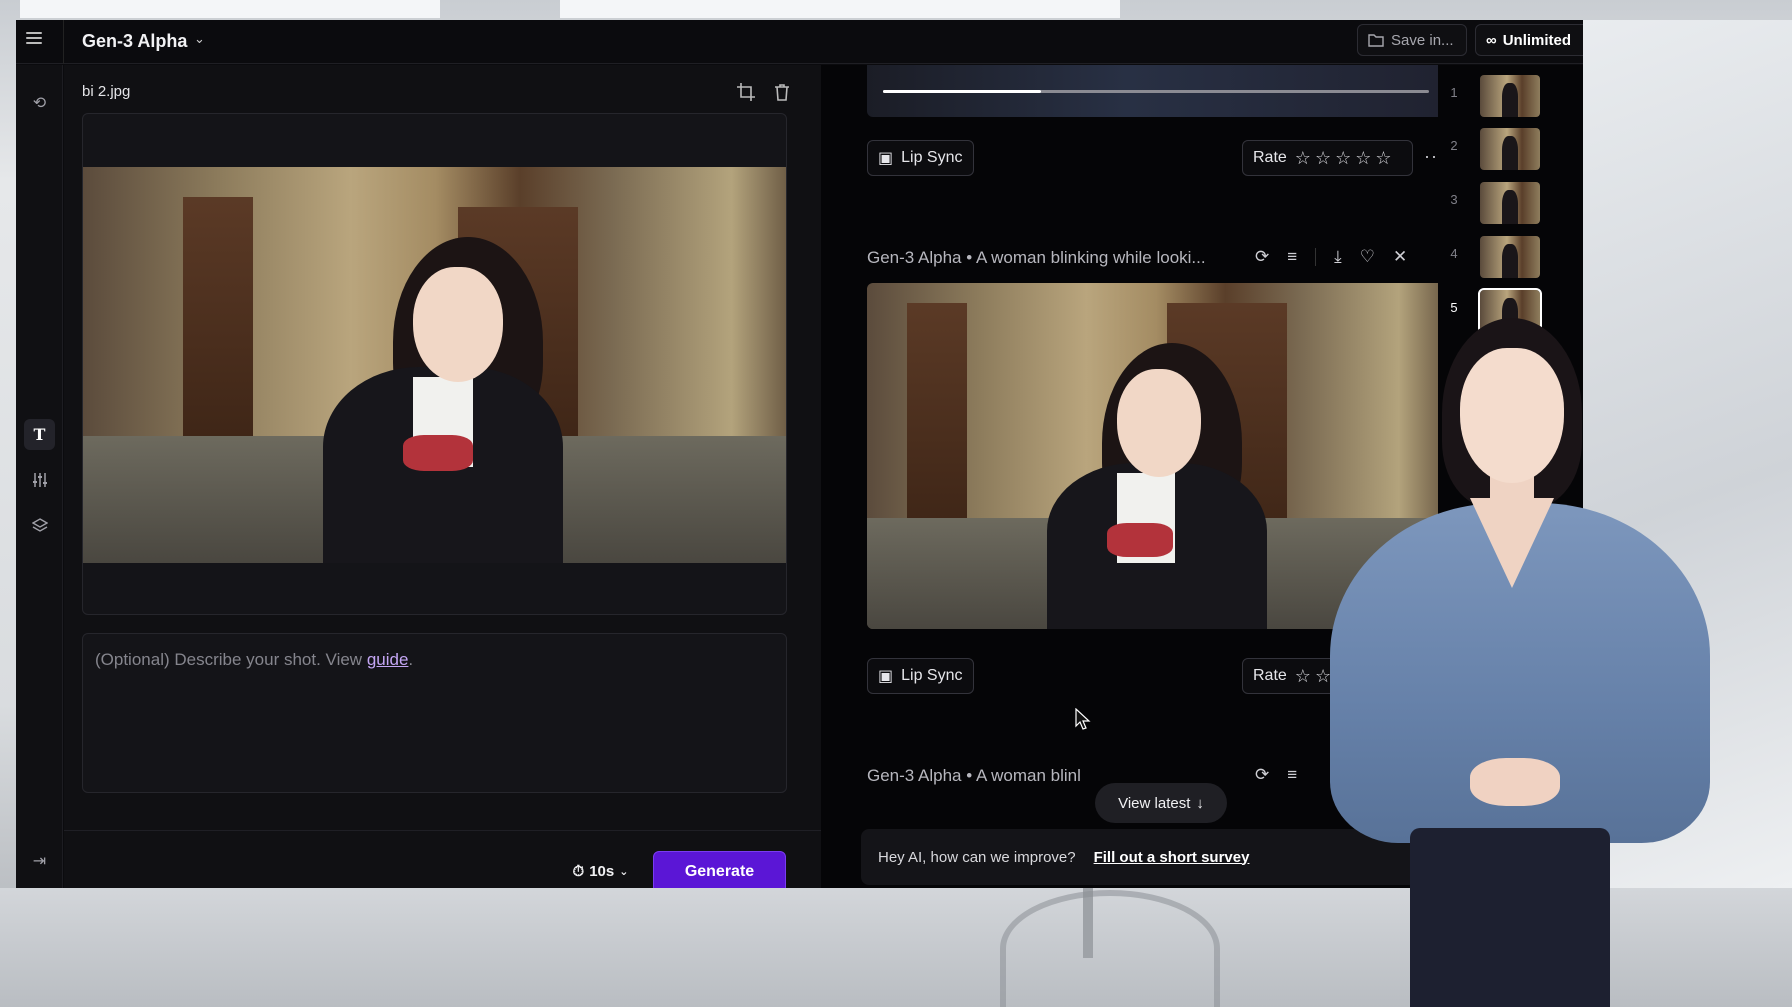 This screenshot has width=1792, height=1007. What do you see at coordinates (974, 775) in the screenshot?
I see `generation-title: Gen-3 Alpha • A woman blinl` at bounding box center [974, 775].